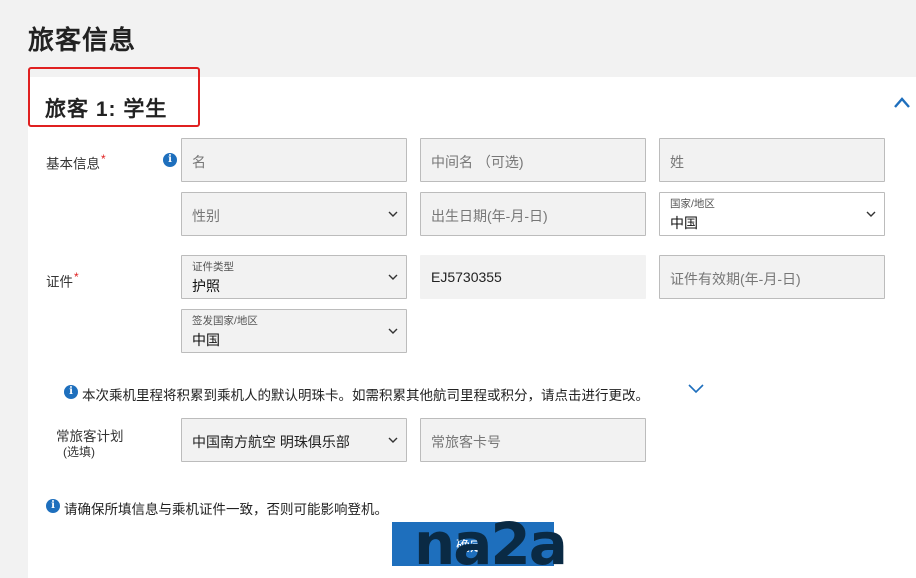  I want to click on ffp-program-select: 中国南方航空 明珠俱乐部, so click(294, 440).